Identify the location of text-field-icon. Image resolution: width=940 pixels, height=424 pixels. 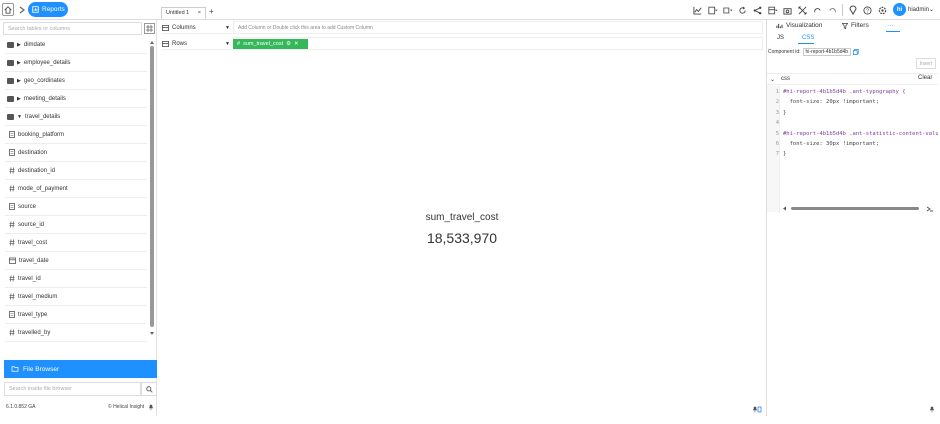
(12, 314).